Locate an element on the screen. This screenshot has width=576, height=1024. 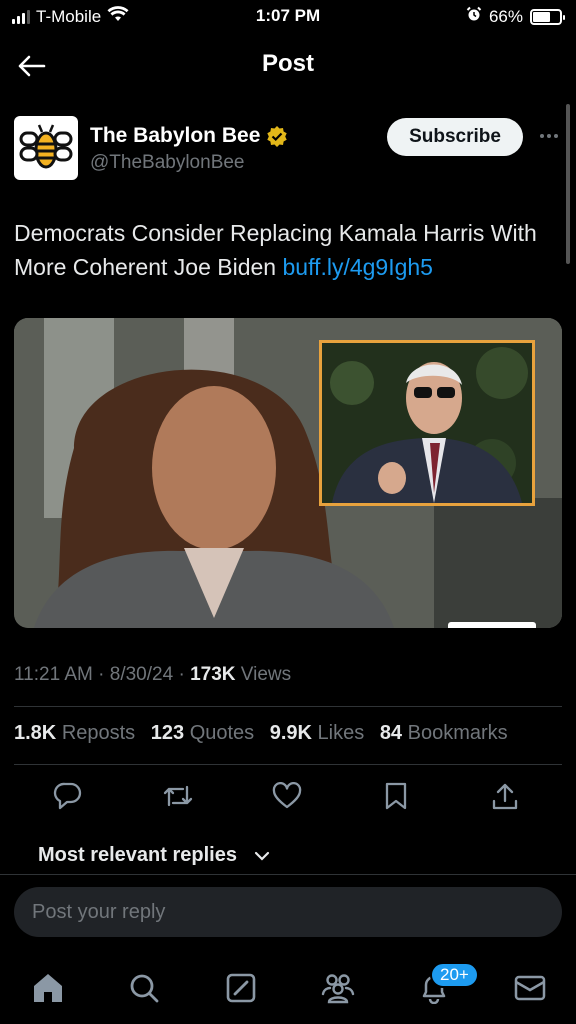
status-right: 66% is located at coordinates (515, 16).